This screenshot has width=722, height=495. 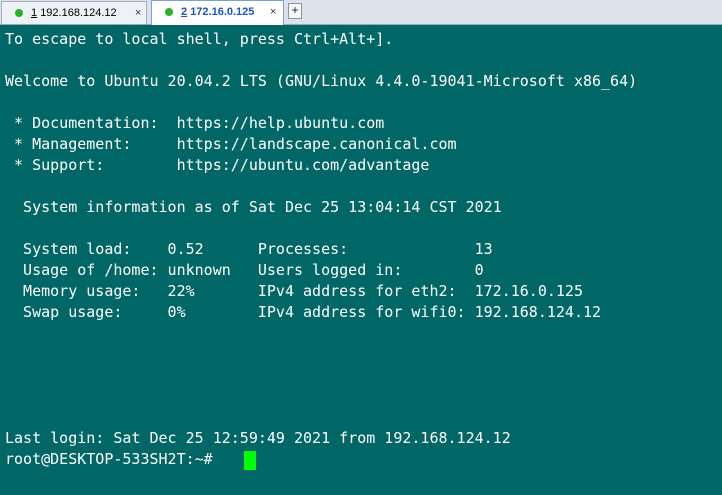 What do you see at coordinates (250, 460) in the screenshot?
I see `terminal-cursor` at bounding box center [250, 460].